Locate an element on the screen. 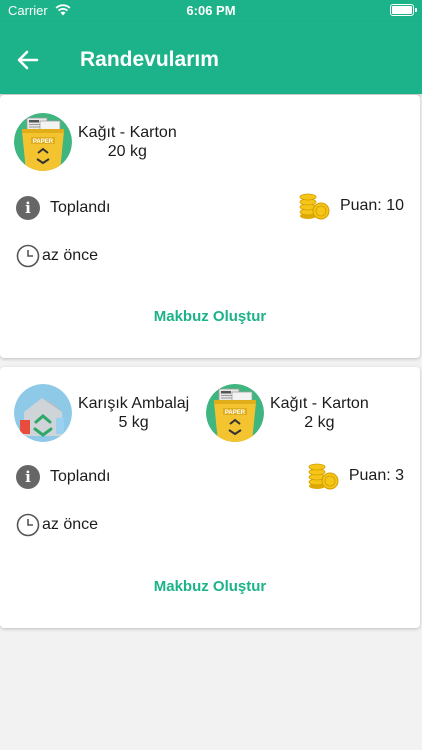 This screenshot has width=422, height=750. waste-item-details: Kağıt - Karton 2 kg is located at coordinates (319, 413).